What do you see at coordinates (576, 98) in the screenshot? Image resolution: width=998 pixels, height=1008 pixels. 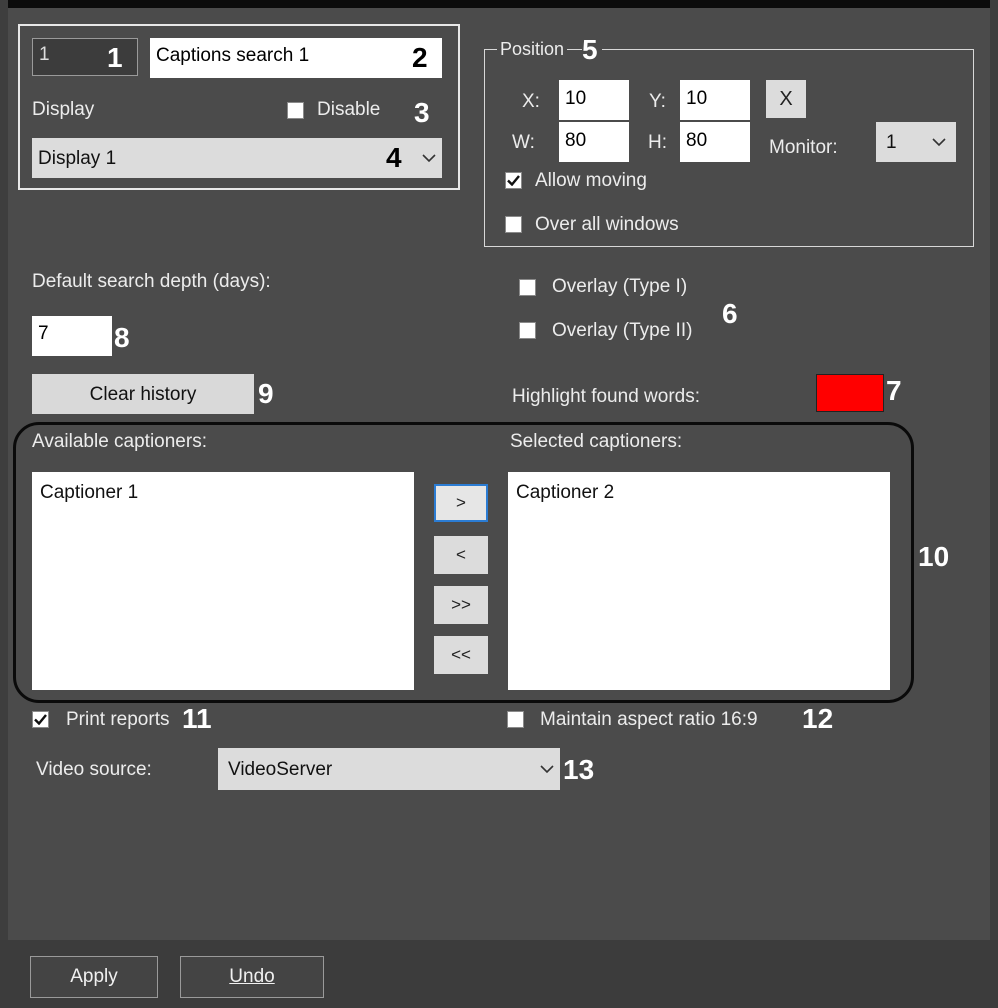 I see `x-value: 10` at bounding box center [576, 98].